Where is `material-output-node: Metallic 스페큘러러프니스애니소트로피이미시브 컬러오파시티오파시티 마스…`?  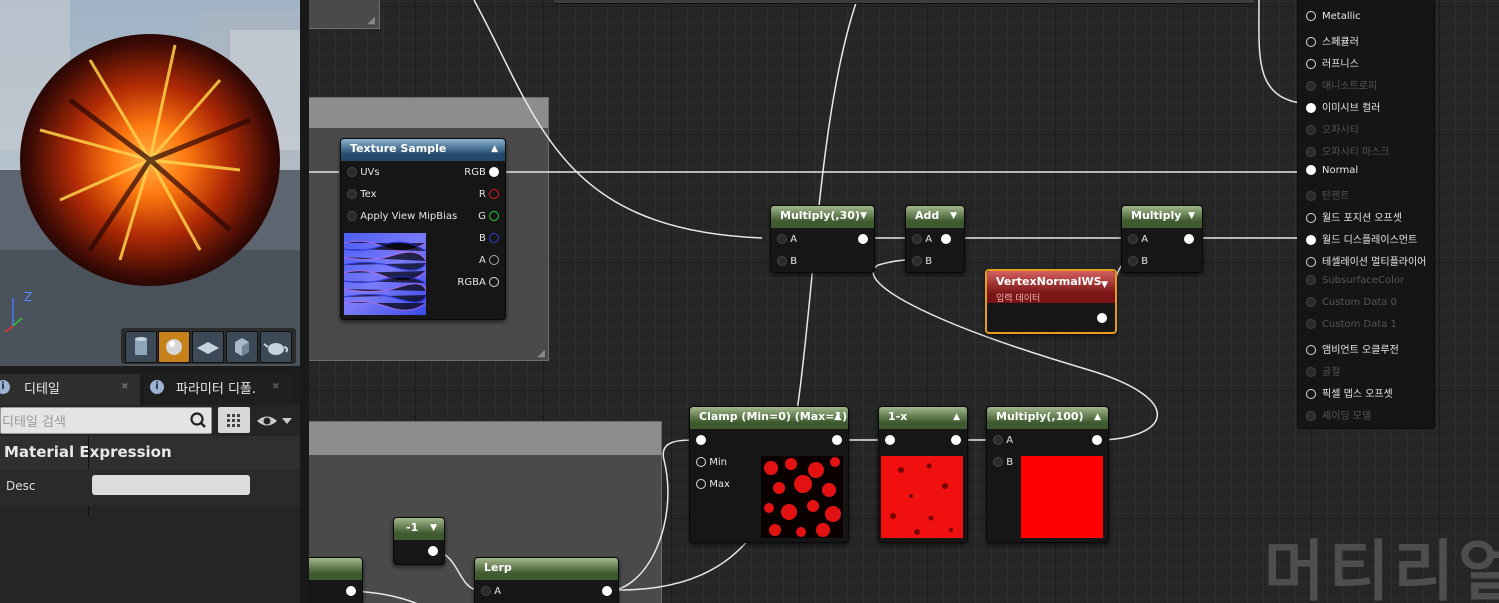
material-output-node: Metallic 스페큘러러프니스애니소트로피이미시브 컬러오파시티오파시티 마스… is located at coordinates (1366, 214).